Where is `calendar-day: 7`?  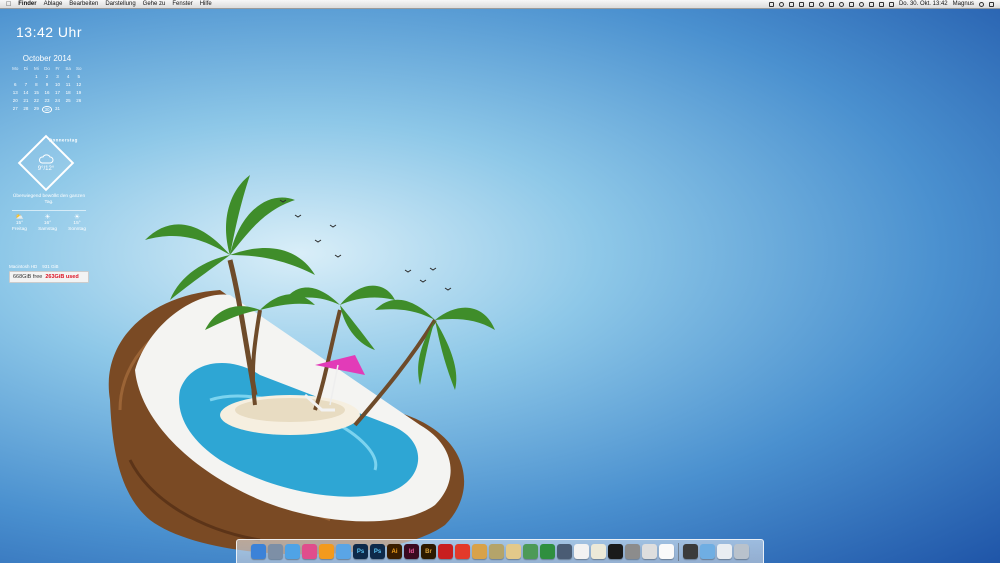 calendar-day: 7 is located at coordinates (26, 84).